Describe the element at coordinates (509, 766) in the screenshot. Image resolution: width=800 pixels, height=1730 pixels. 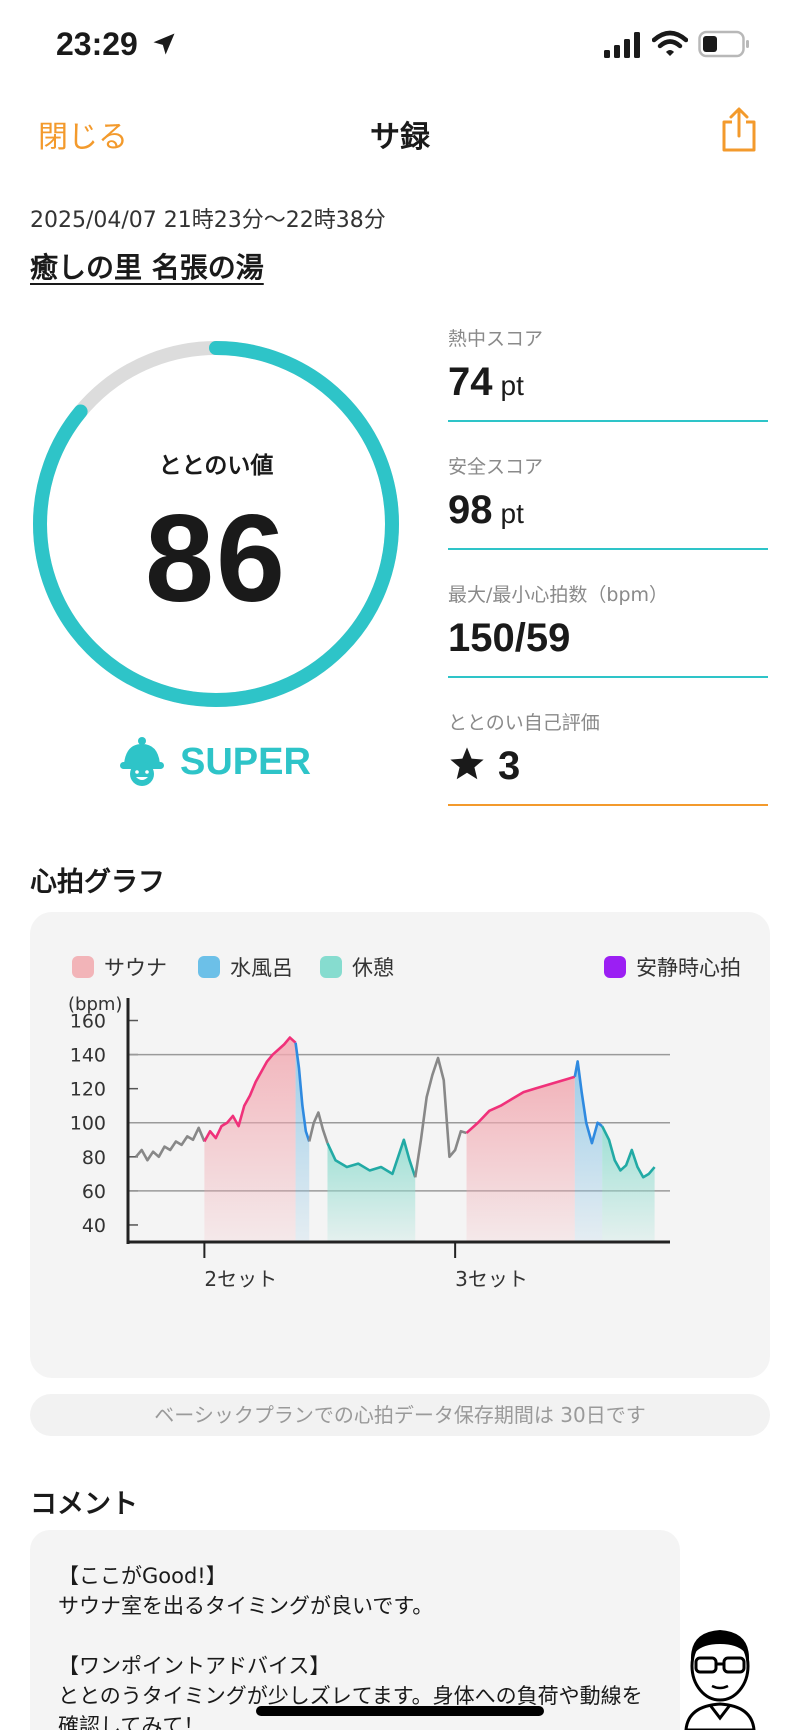
I see `self-rating-value: 3` at that location.